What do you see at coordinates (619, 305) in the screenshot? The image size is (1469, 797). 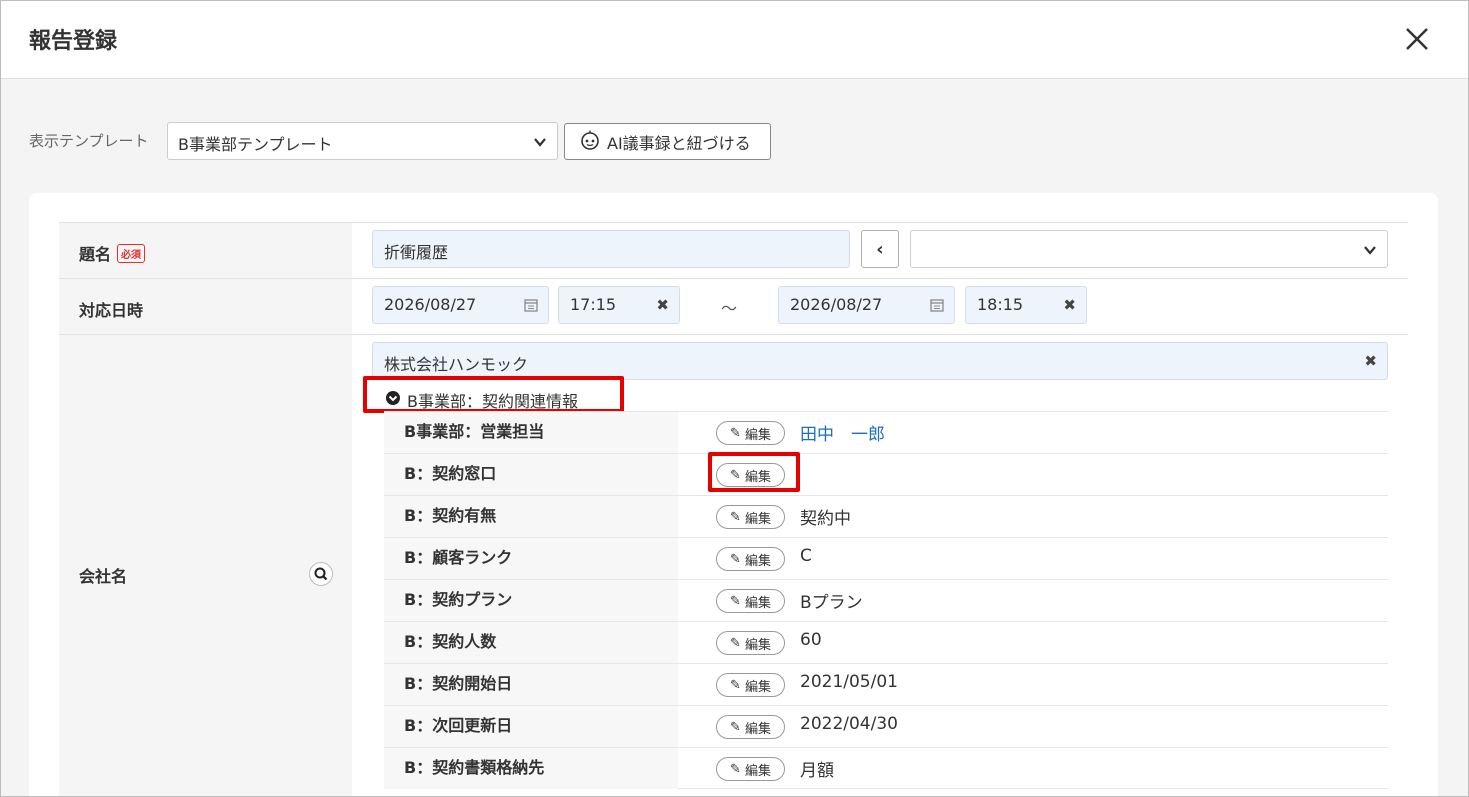 I see `start-time-input: 17:15 ✖` at bounding box center [619, 305].